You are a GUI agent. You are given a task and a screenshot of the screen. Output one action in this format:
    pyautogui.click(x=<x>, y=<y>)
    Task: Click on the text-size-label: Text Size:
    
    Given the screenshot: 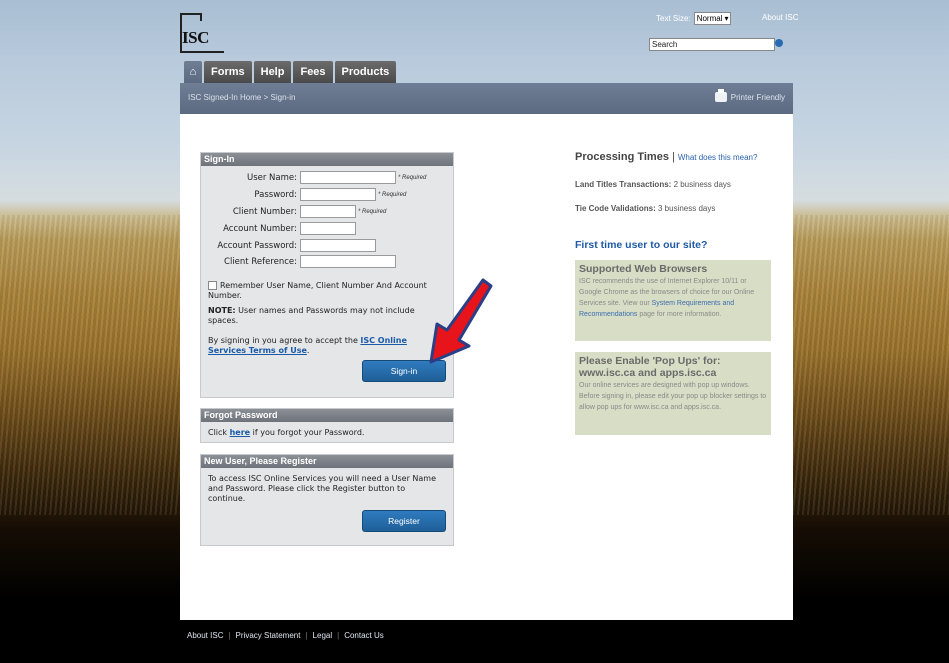 What is the action you would take?
    pyautogui.click(x=673, y=18)
    